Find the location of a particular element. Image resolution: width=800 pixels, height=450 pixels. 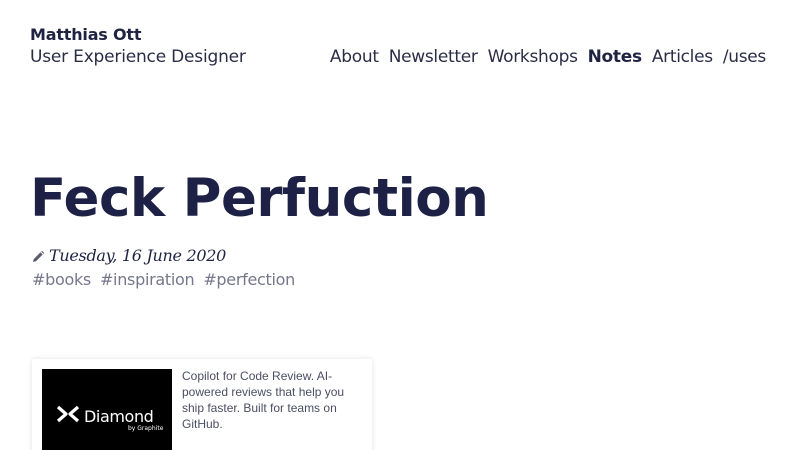

tag-list: #books #inspiration #perfection is located at coordinates (163, 279).